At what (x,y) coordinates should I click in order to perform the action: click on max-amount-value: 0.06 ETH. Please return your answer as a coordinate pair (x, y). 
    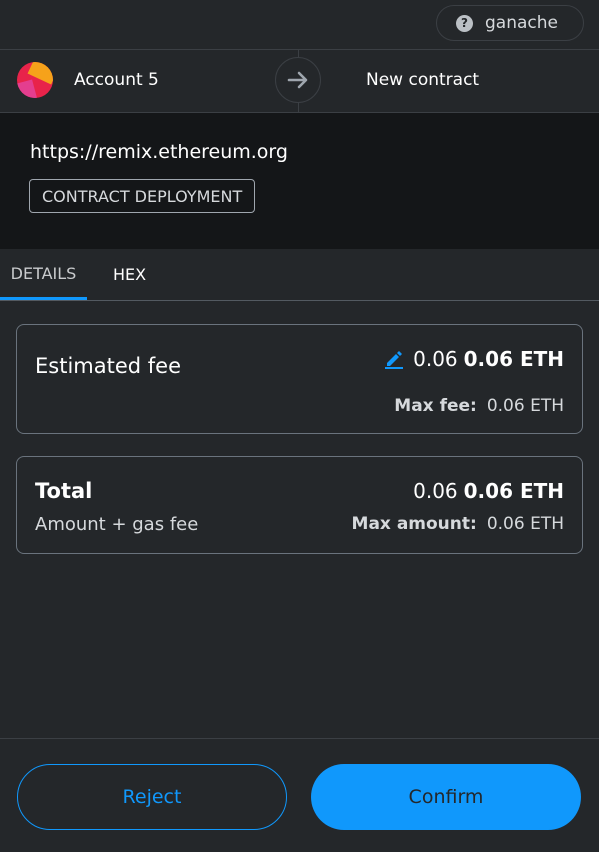
    Looking at the image, I should click on (525, 524).